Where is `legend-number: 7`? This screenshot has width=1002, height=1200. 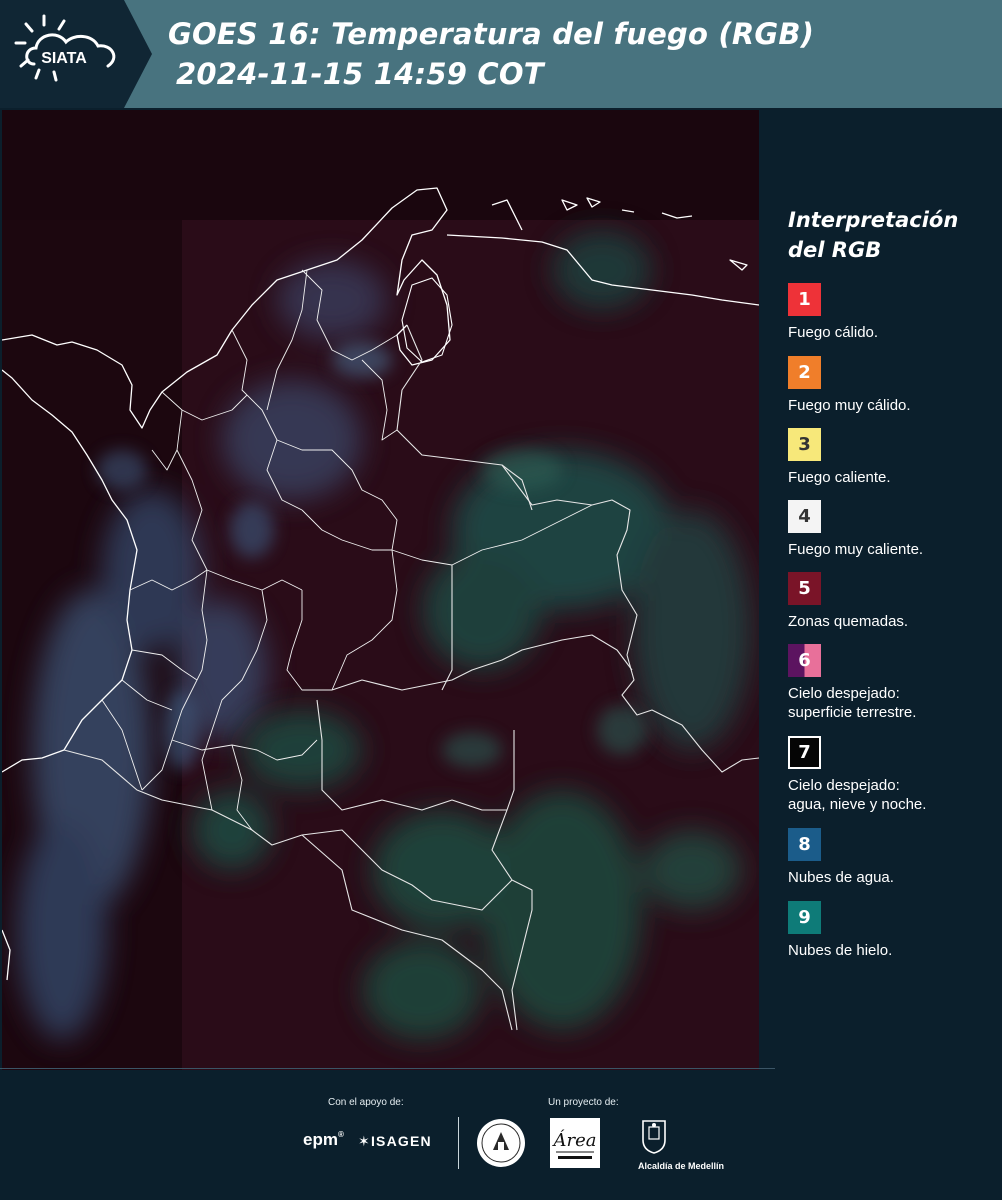 legend-number: 7 is located at coordinates (804, 752).